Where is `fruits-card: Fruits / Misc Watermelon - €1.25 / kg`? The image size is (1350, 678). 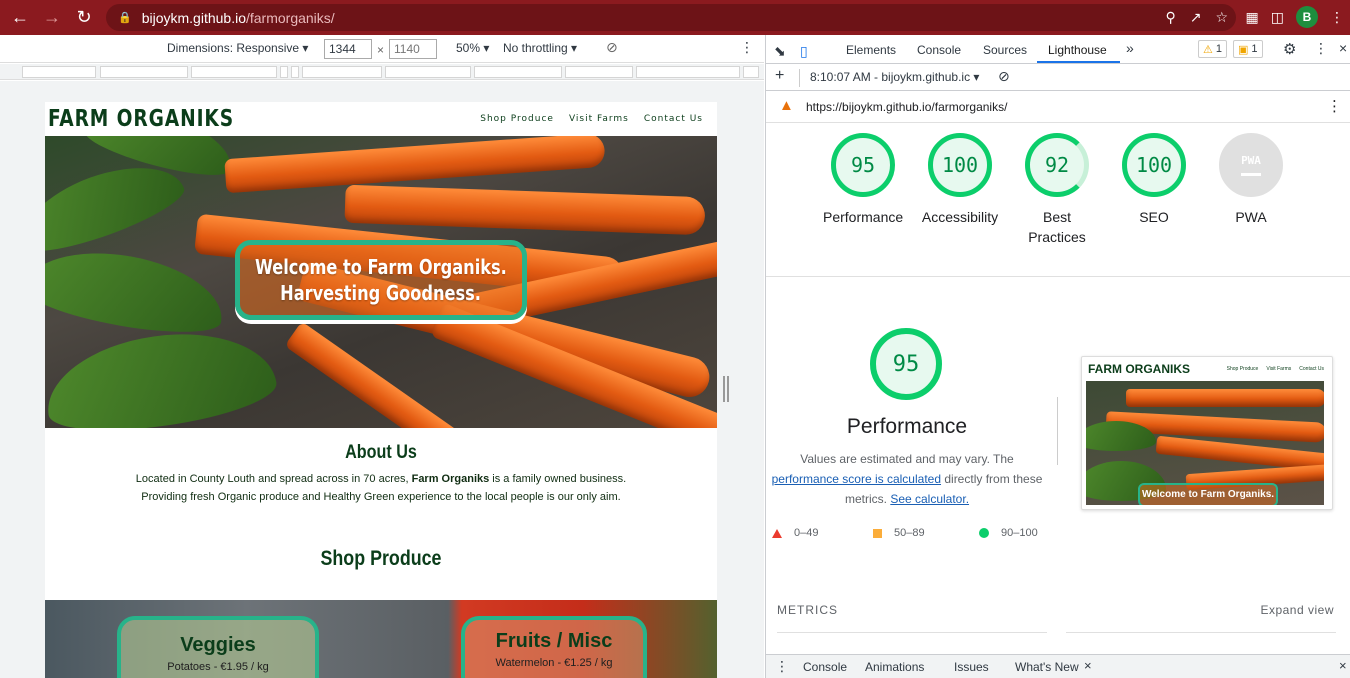 fruits-card: Fruits / Misc Watermelon - €1.25 / kg is located at coordinates (554, 647).